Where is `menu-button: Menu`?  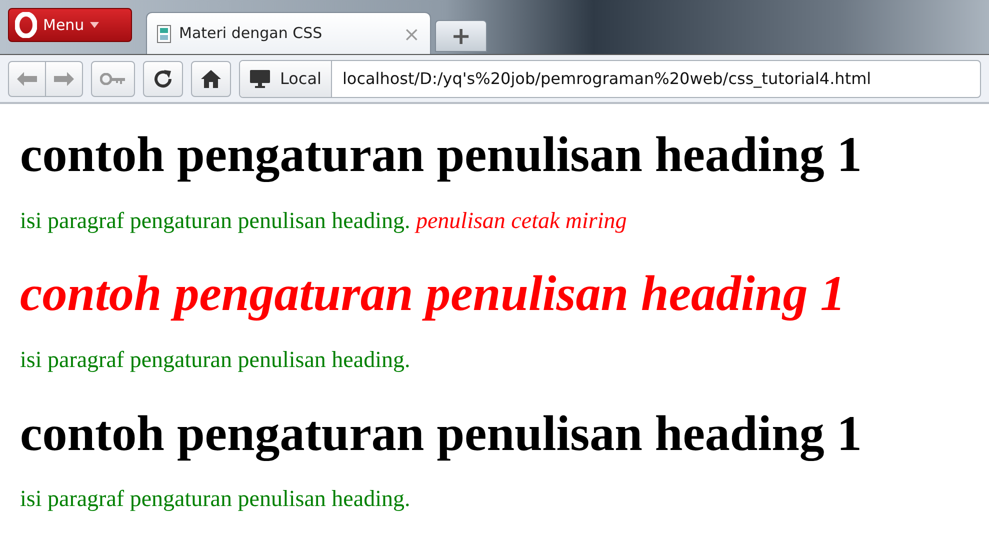
menu-button: Menu is located at coordinates (70, 25).